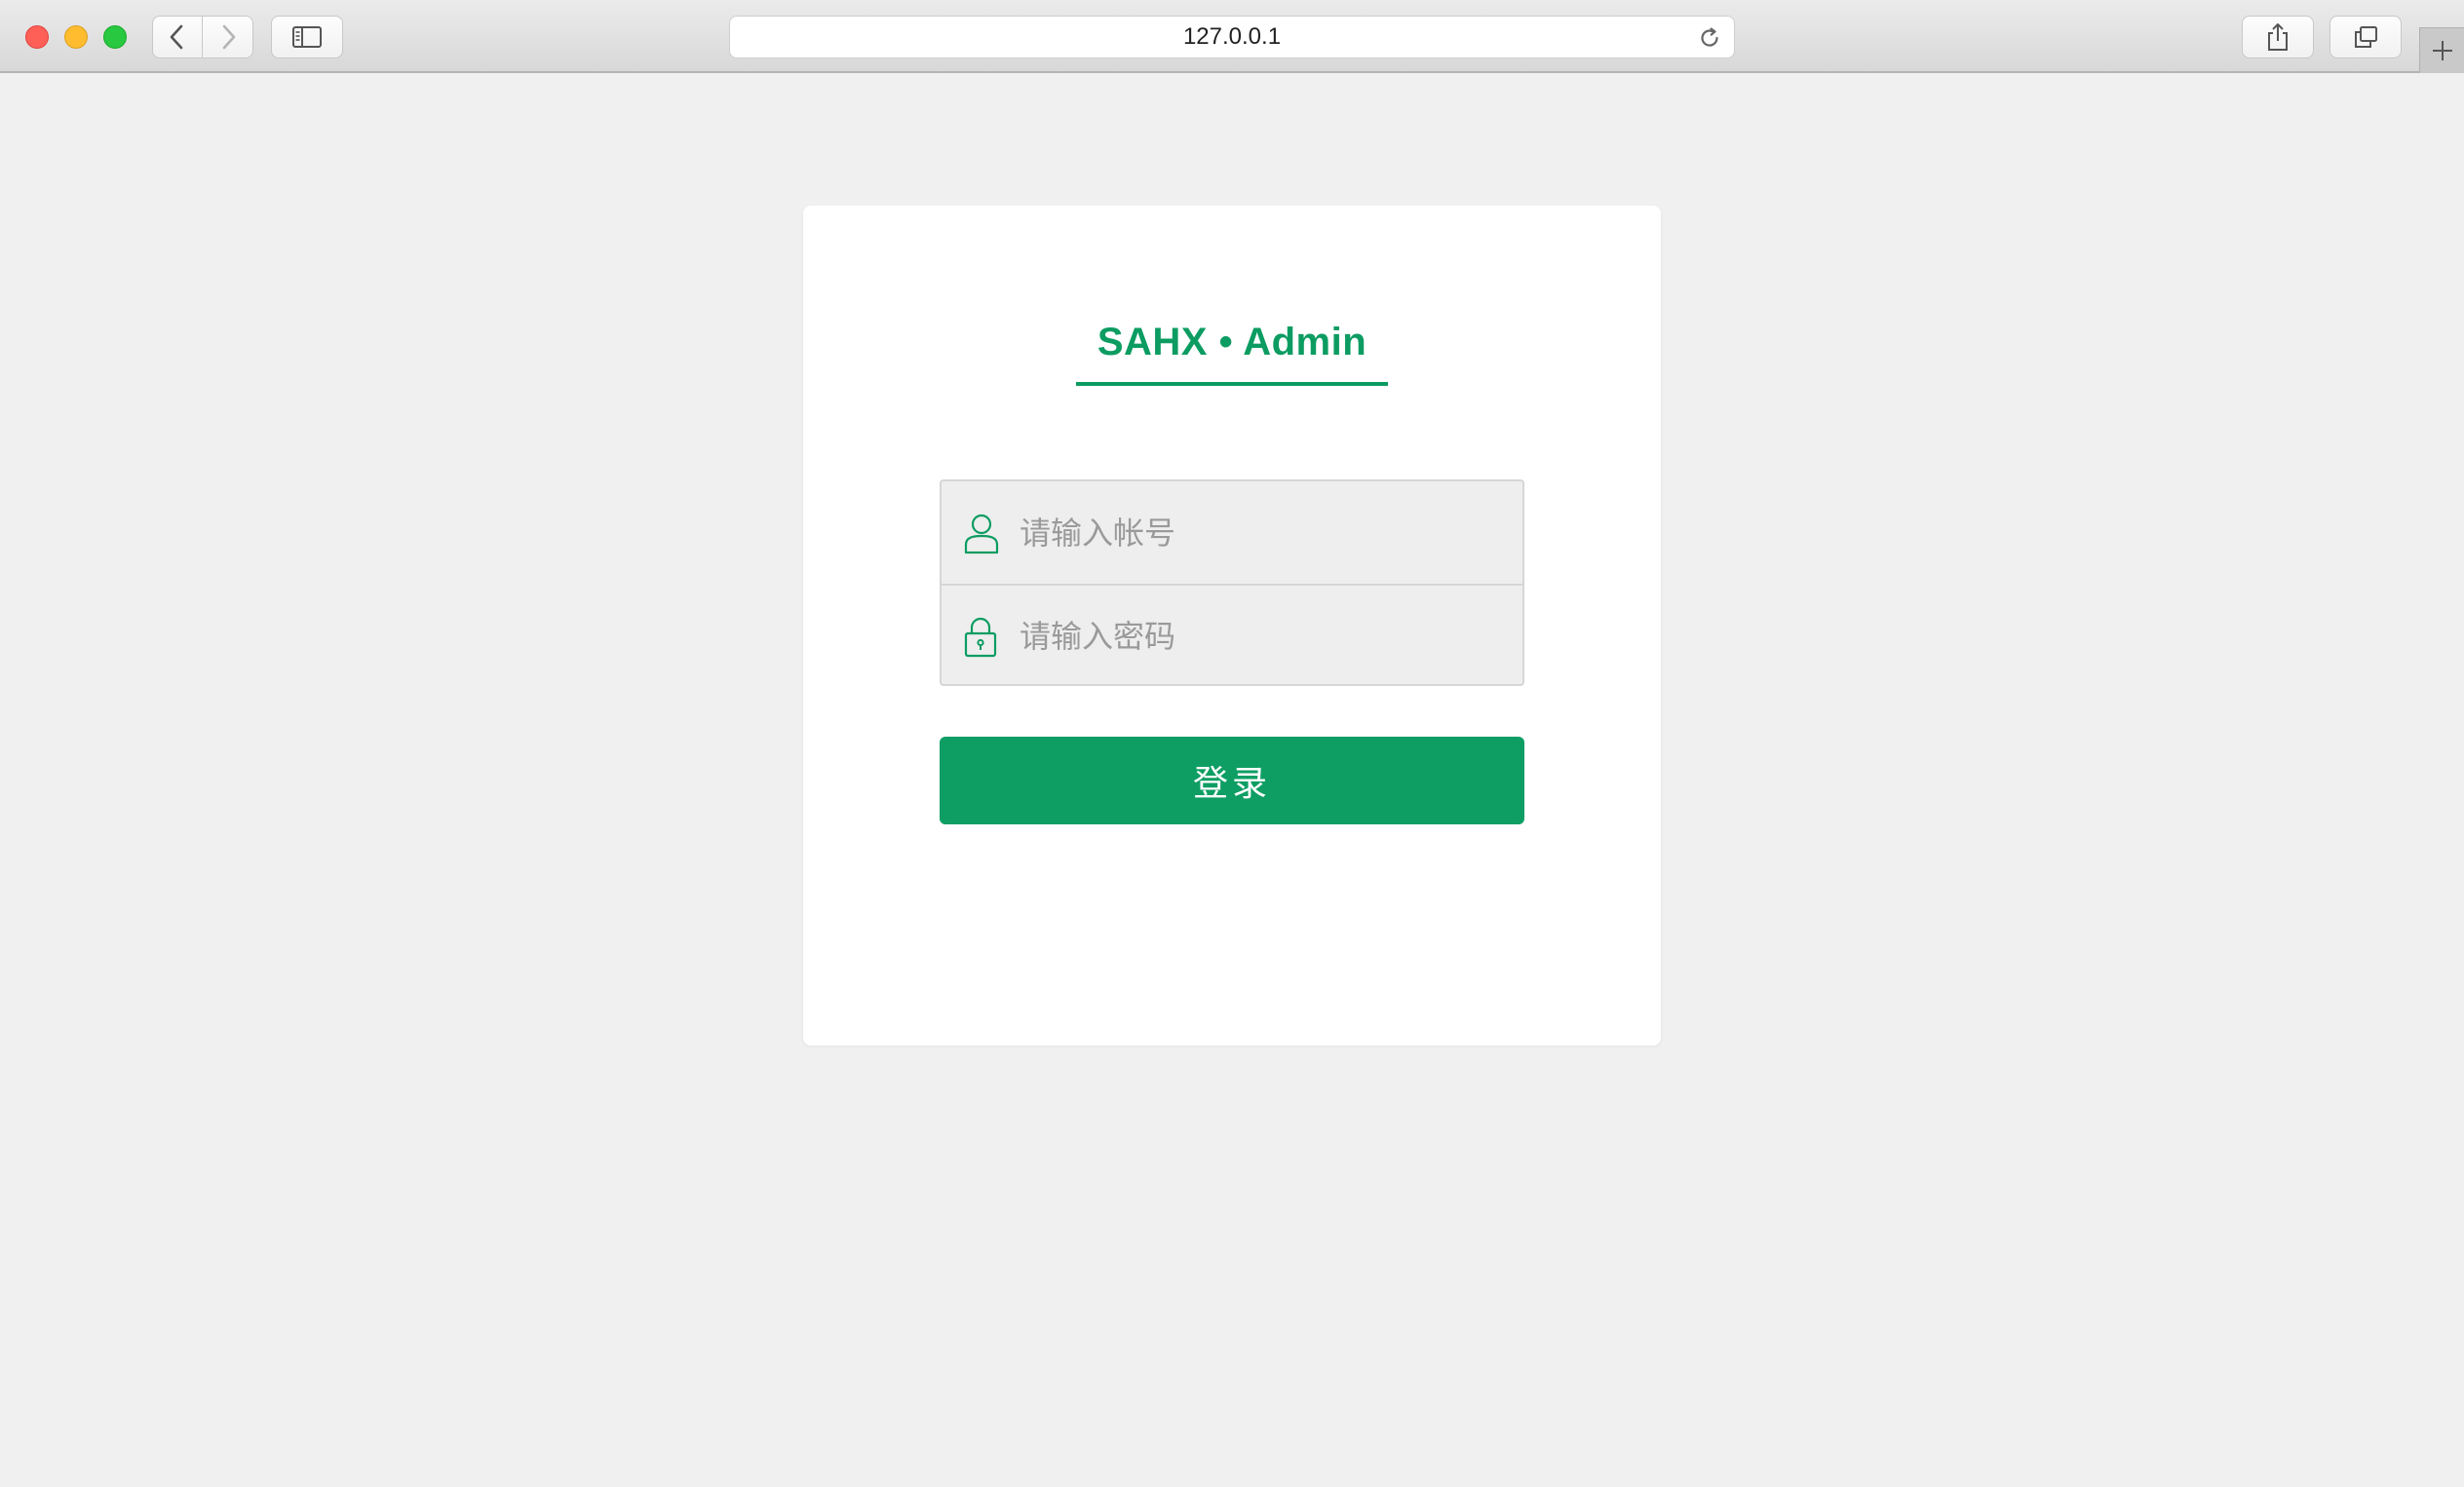  I want to click on tabs-icon, so click(2366, 37).